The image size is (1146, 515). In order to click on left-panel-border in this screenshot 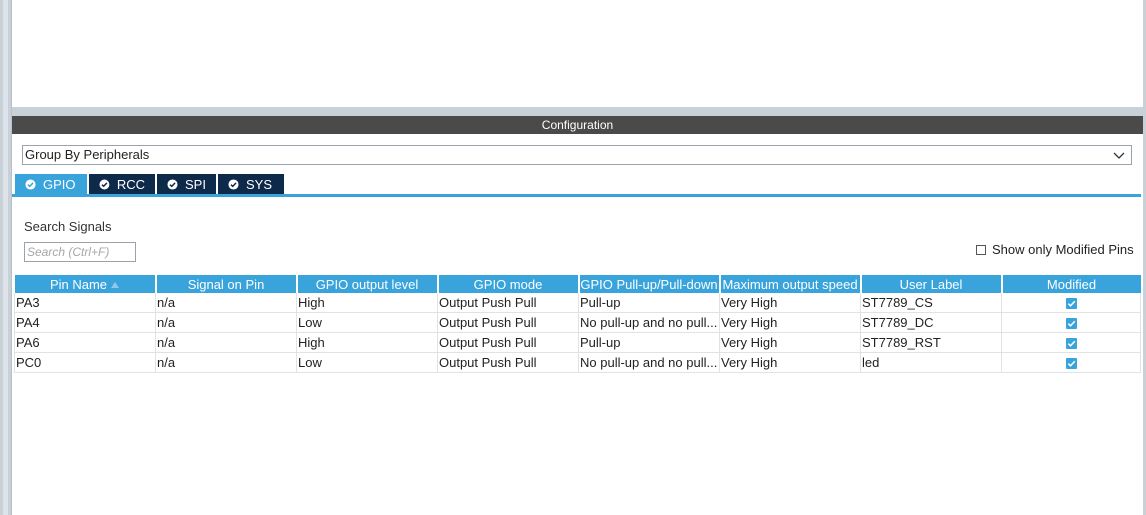, I will do `click(6, 257)`.